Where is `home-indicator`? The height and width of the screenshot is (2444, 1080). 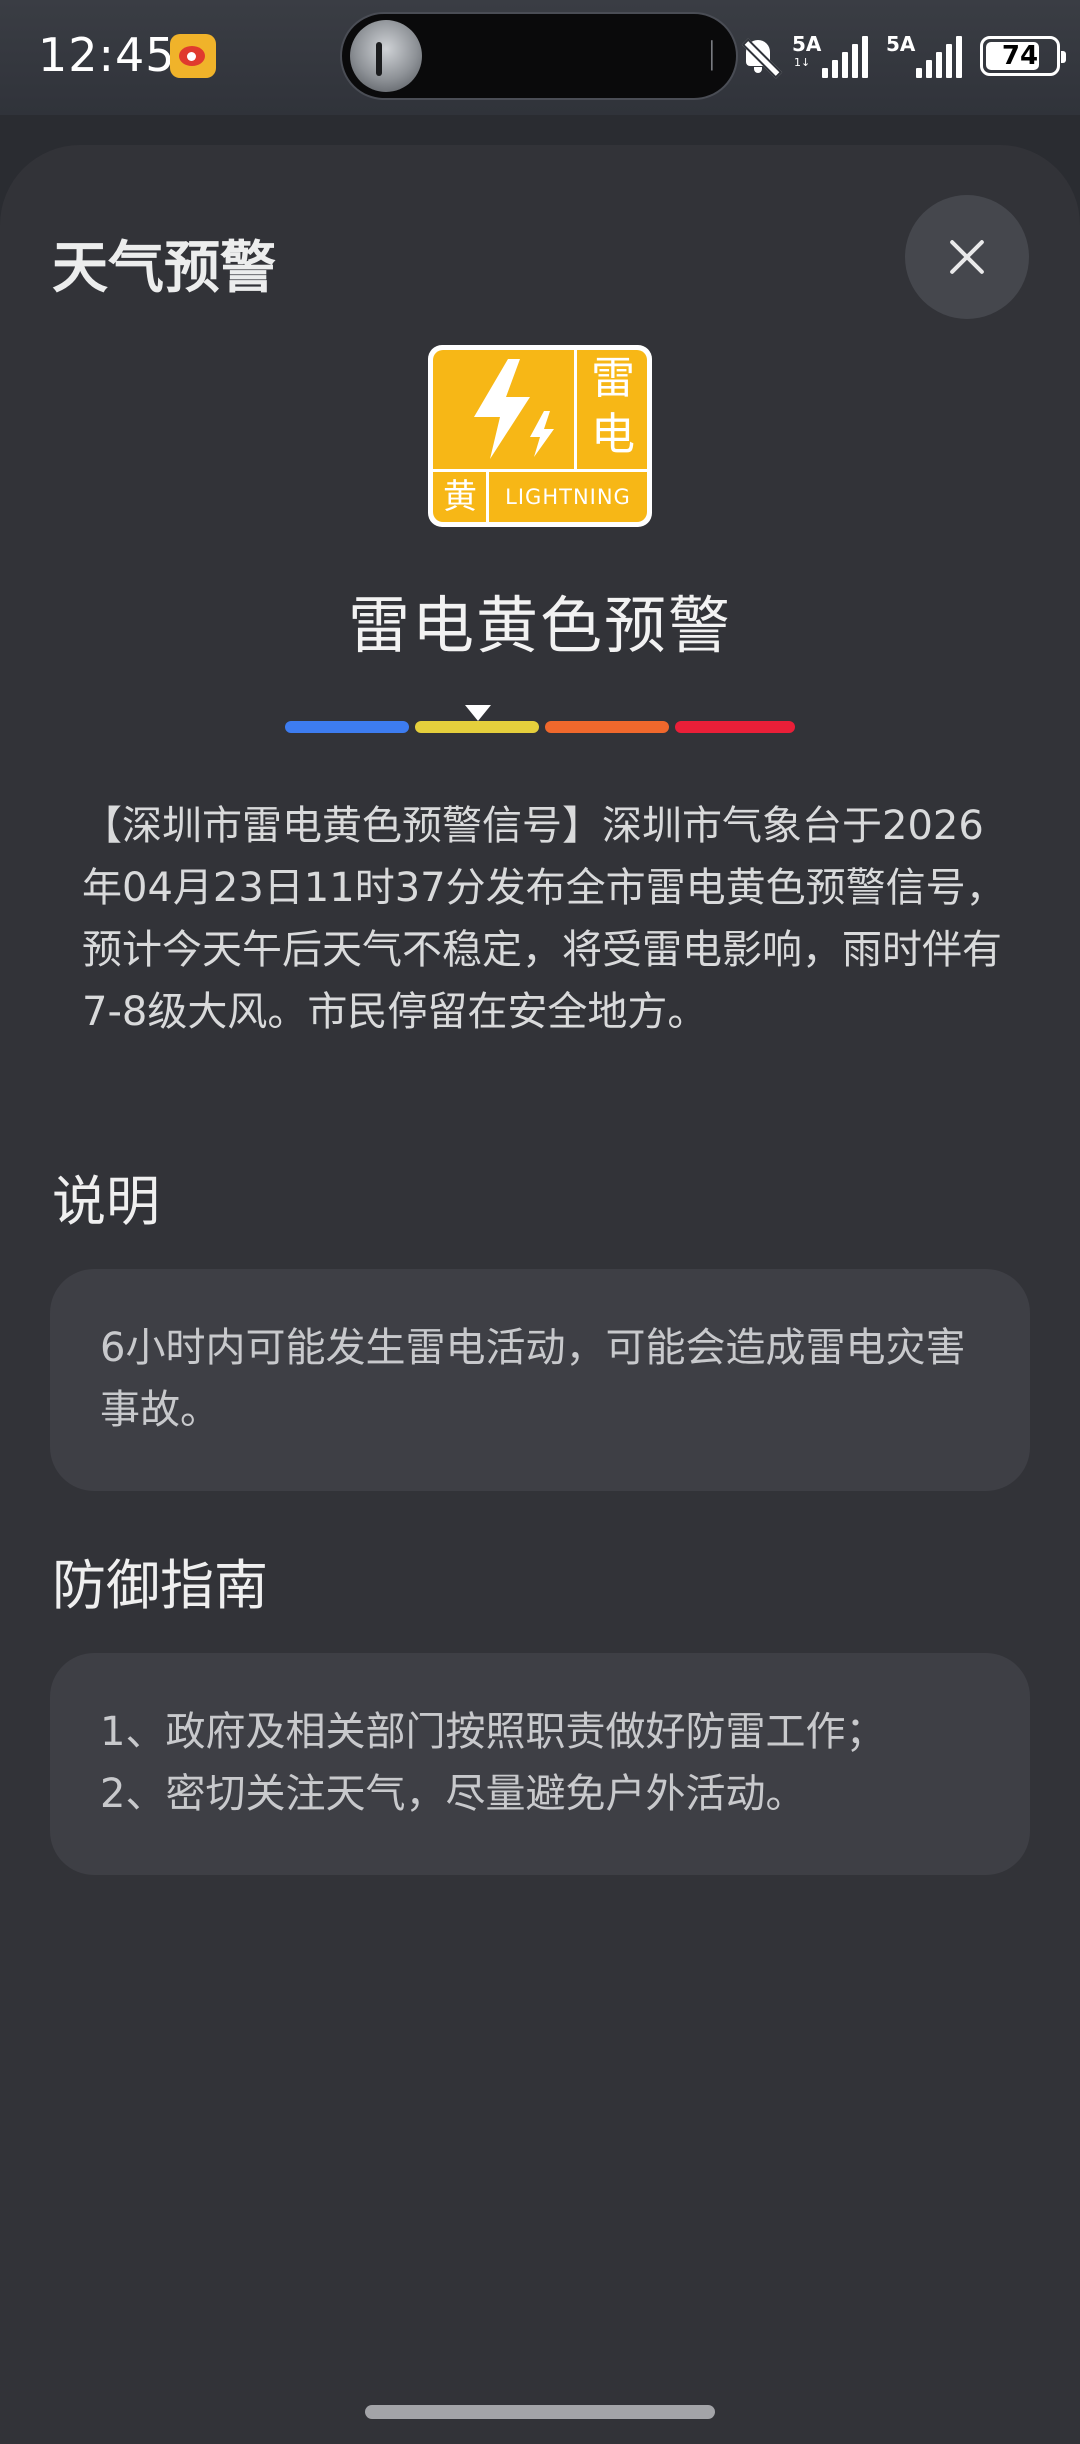 home-indicator is located at coordinates (540, 2412).